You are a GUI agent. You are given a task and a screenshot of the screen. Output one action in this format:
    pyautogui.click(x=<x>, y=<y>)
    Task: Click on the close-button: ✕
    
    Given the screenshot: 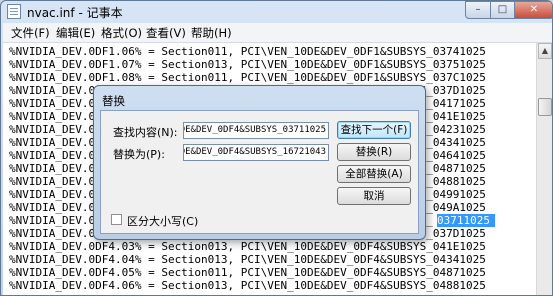 What is the action you would take?
    pyautogui.click(x=533, y=10)
    